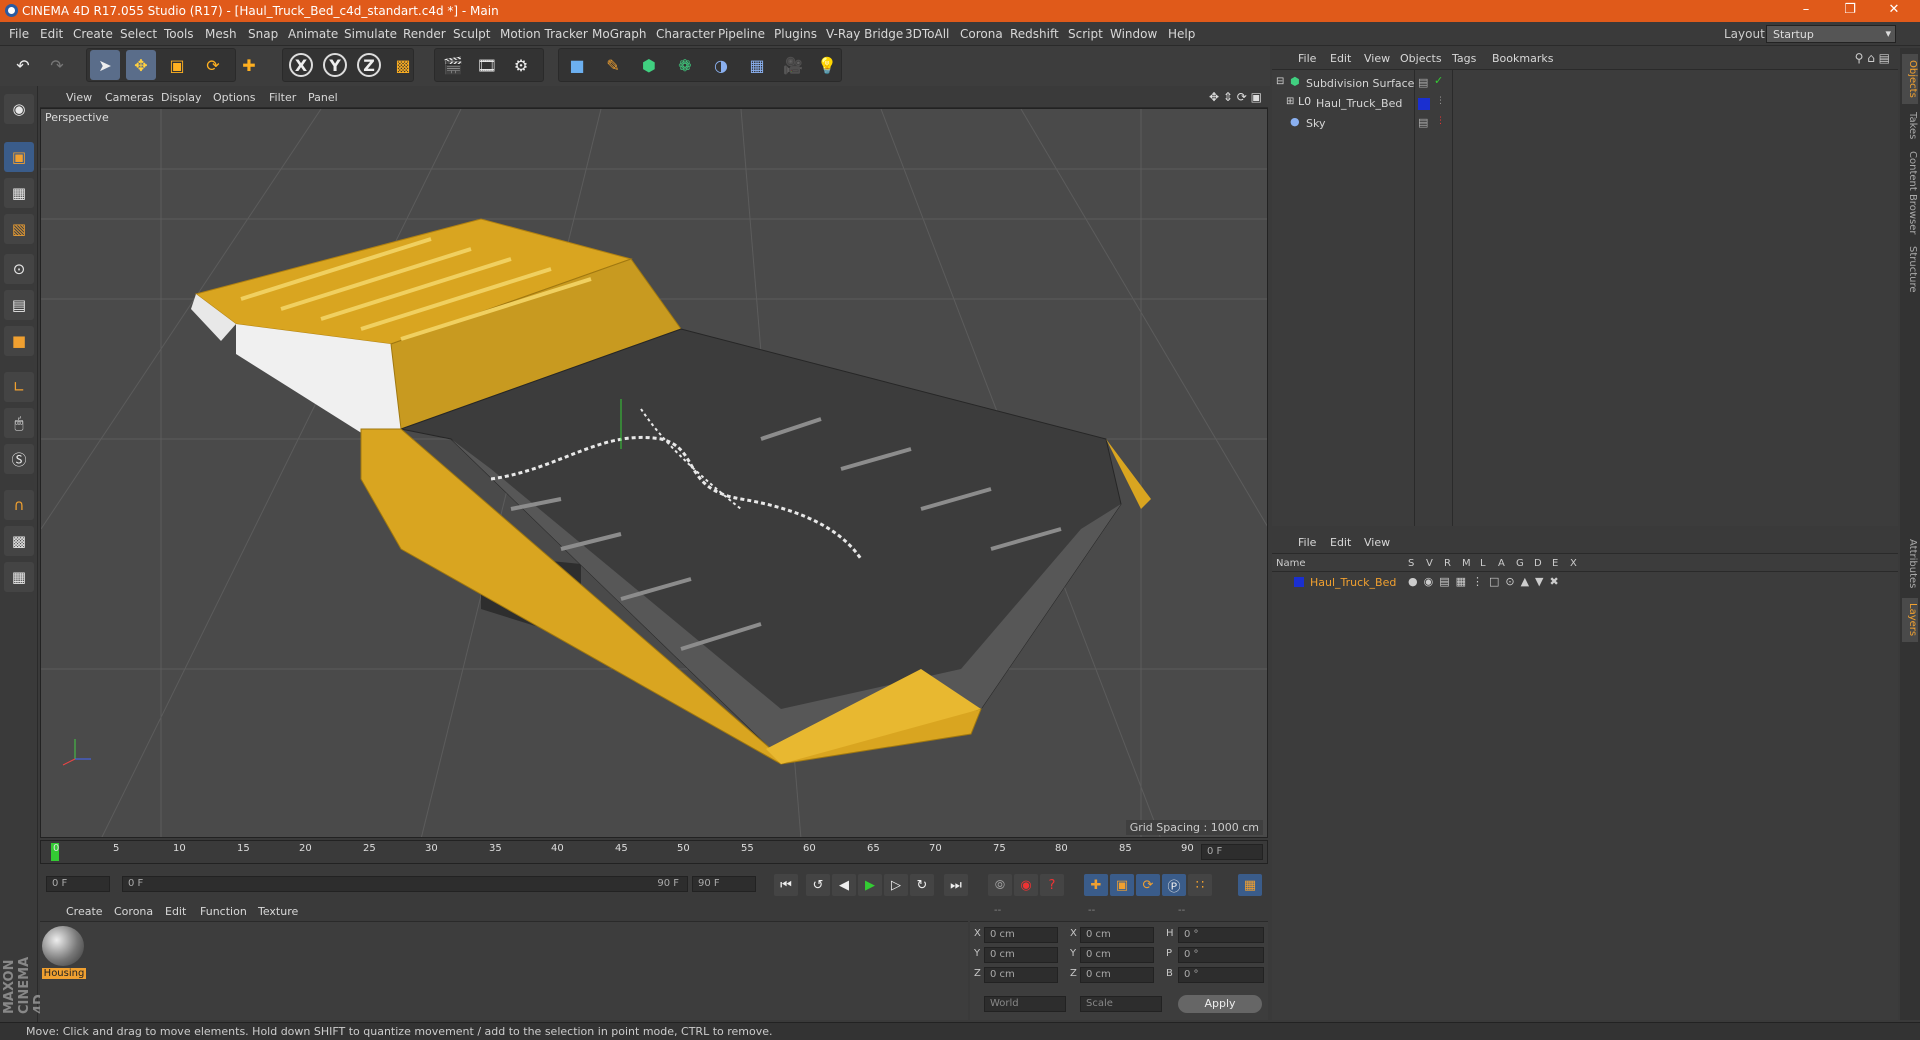 The height and width of the screenshot is (1040, 1920). I want to click on tab-attributes: Attributes, so click(1910, 564).